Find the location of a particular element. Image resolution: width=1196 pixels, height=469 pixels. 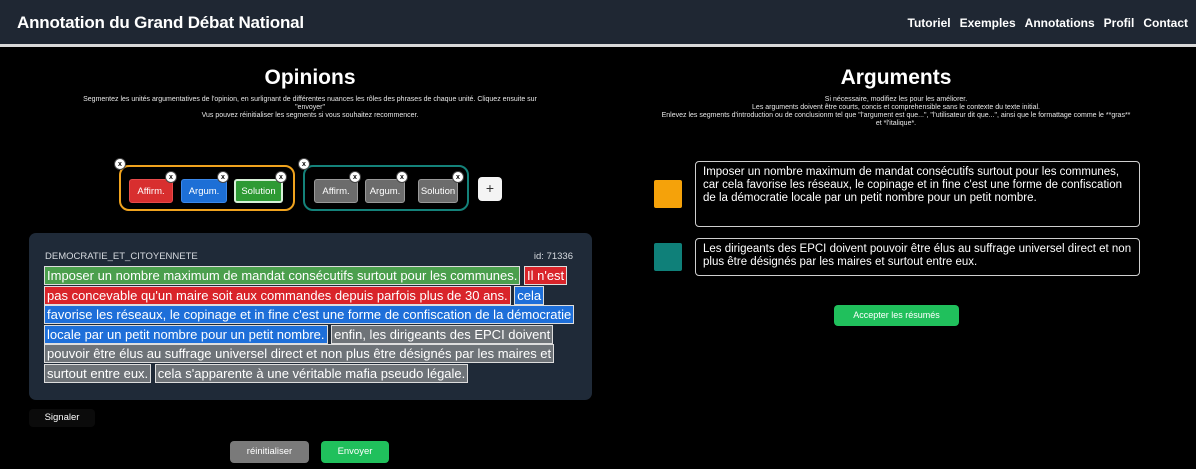

remove-group-2-icon: x is located at coordinates (304, 164).